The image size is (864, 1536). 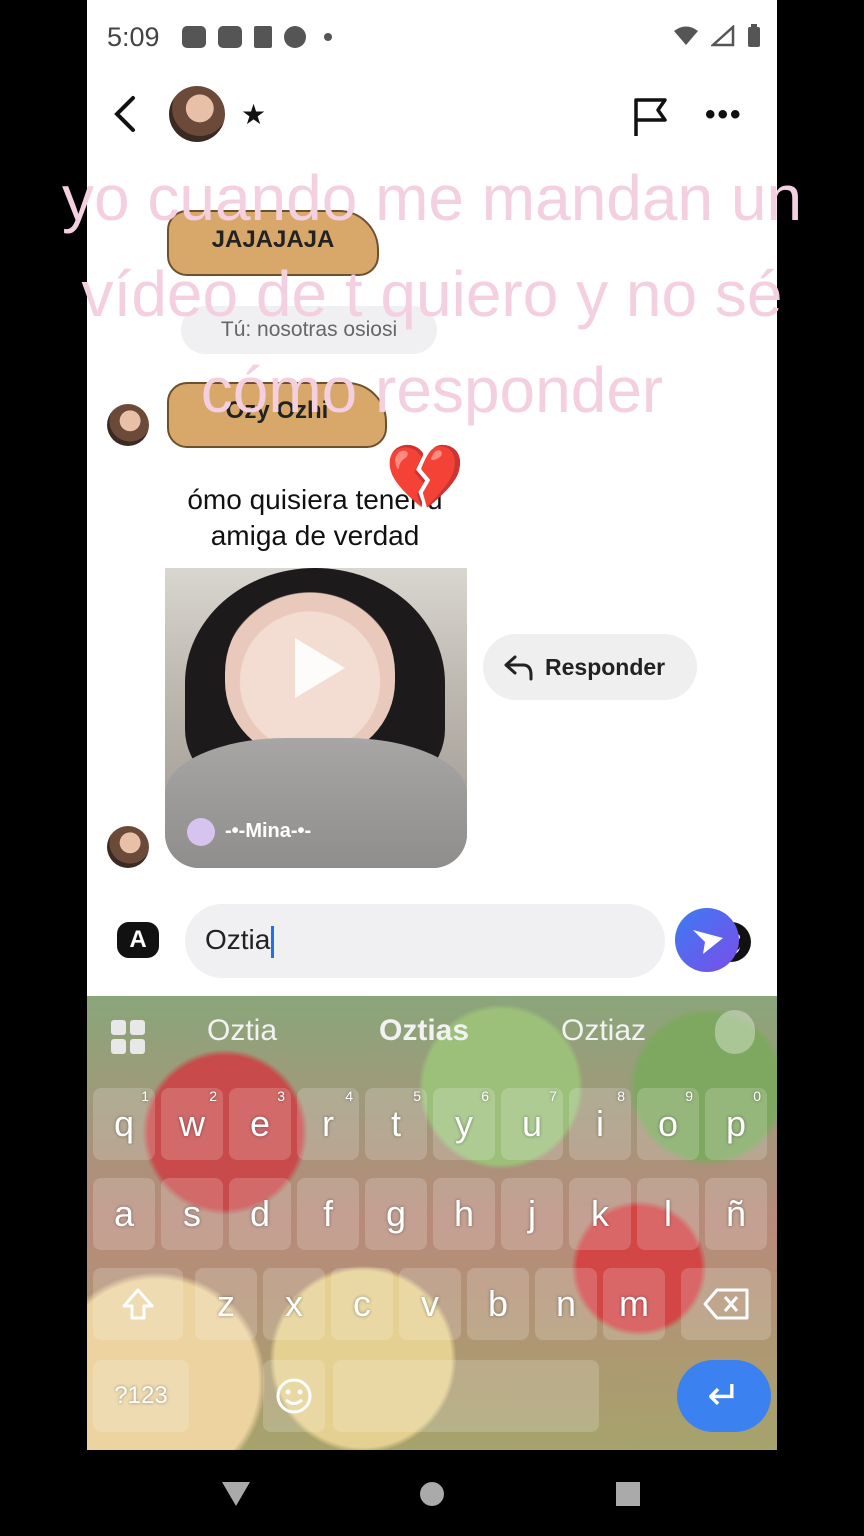 I want to click on key-num: 1, so click(x=145, y=1096).